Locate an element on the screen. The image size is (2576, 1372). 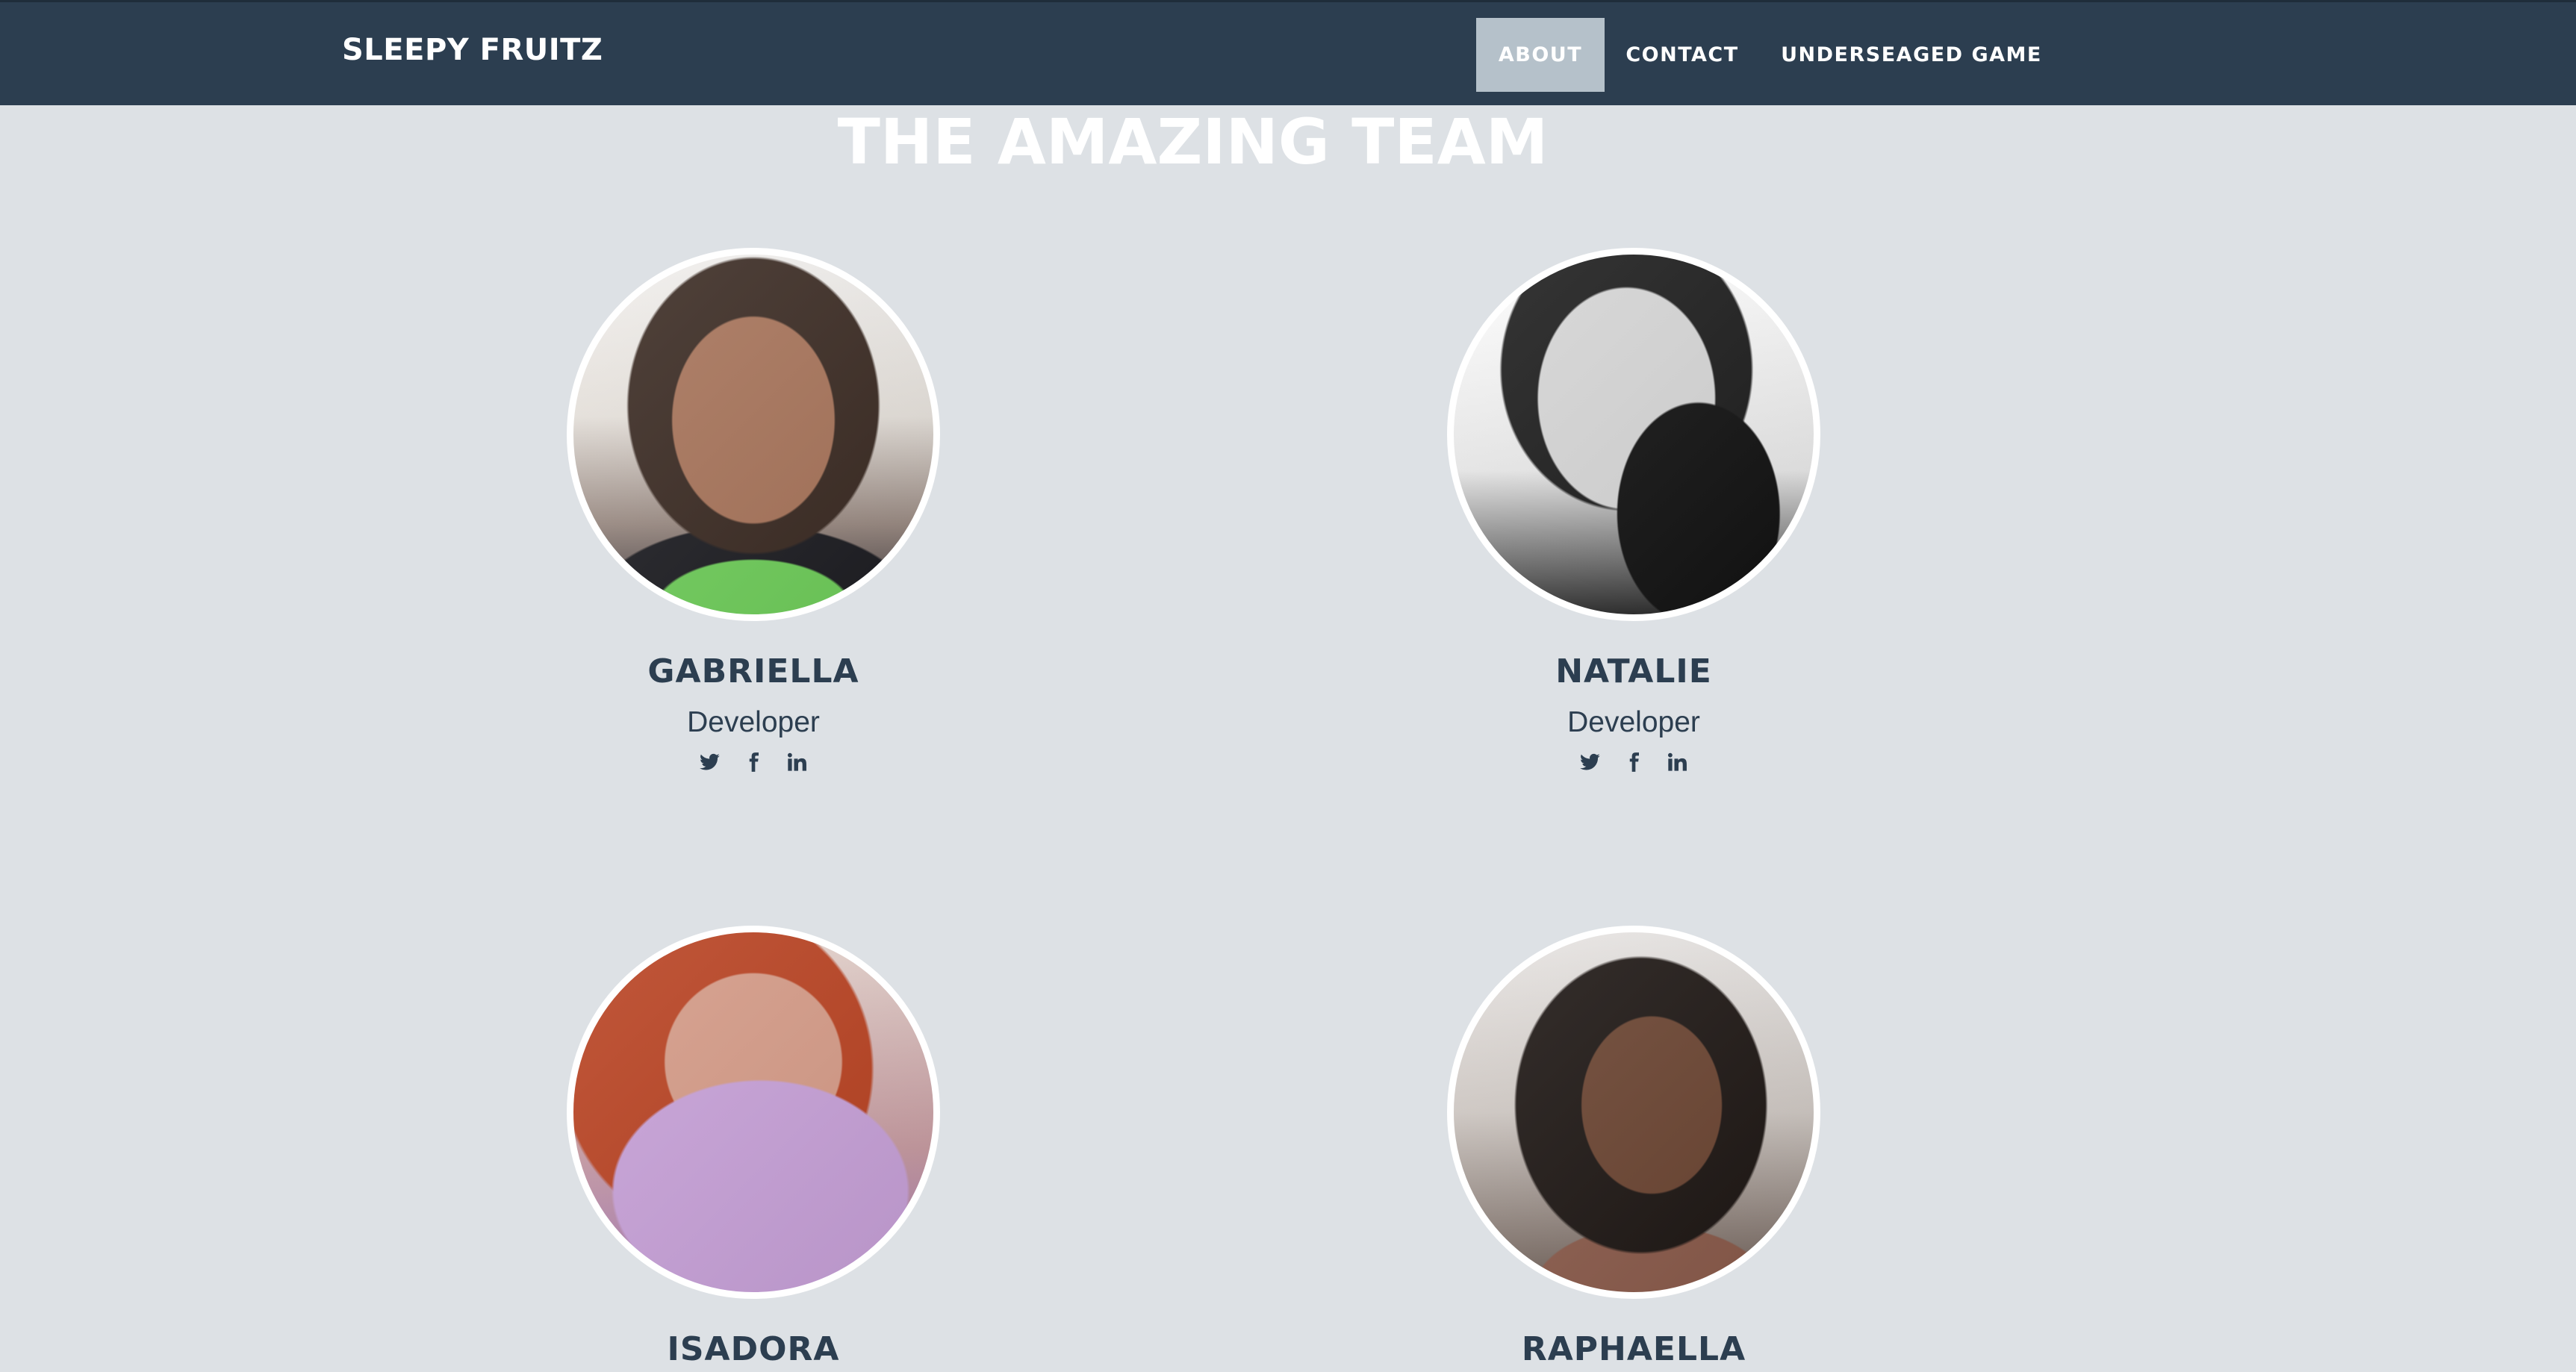
team-member-card: GABRIELLA Developer is located at coordinates (753, 510).